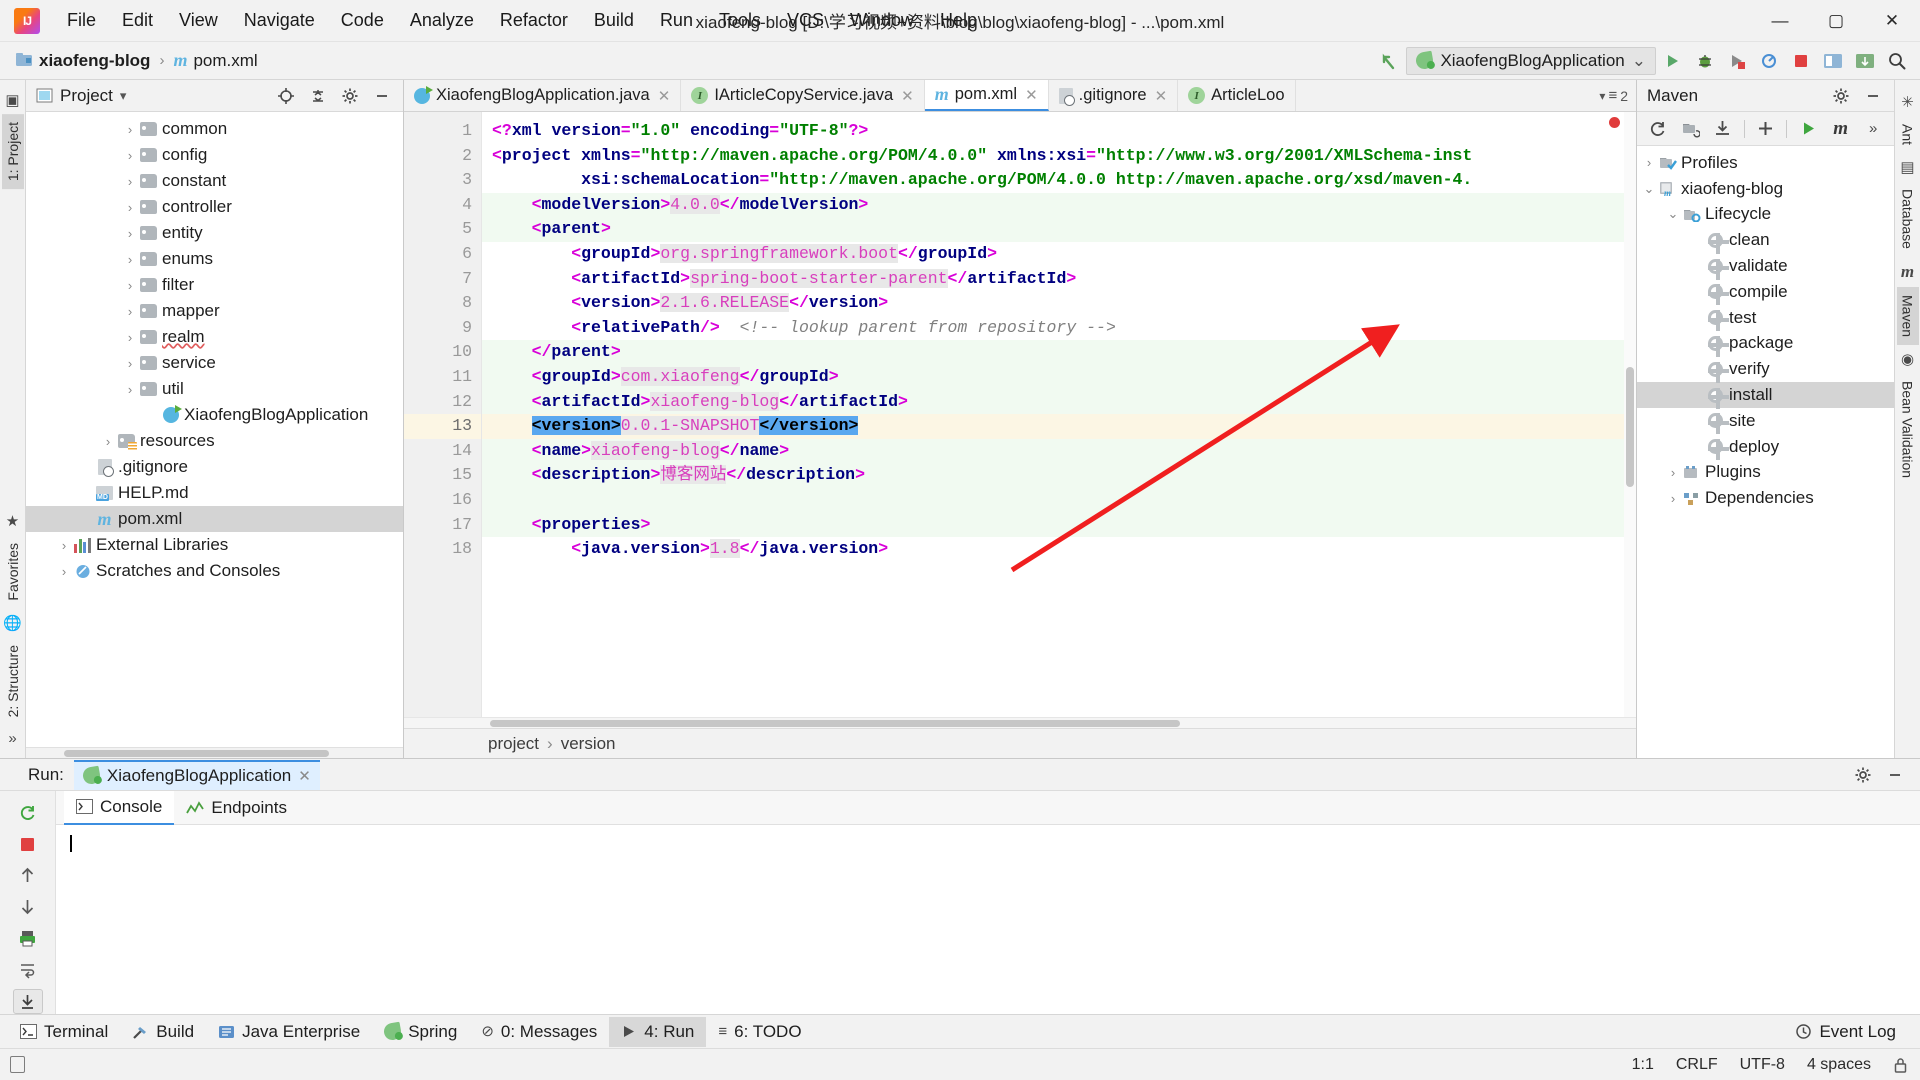 Image resolution: width=1920 pixels, height=1080 pixels. Describe the element at coordinates (1762, 1065) in the screenshot. I see `file-encoding: UTF-8` at that location.